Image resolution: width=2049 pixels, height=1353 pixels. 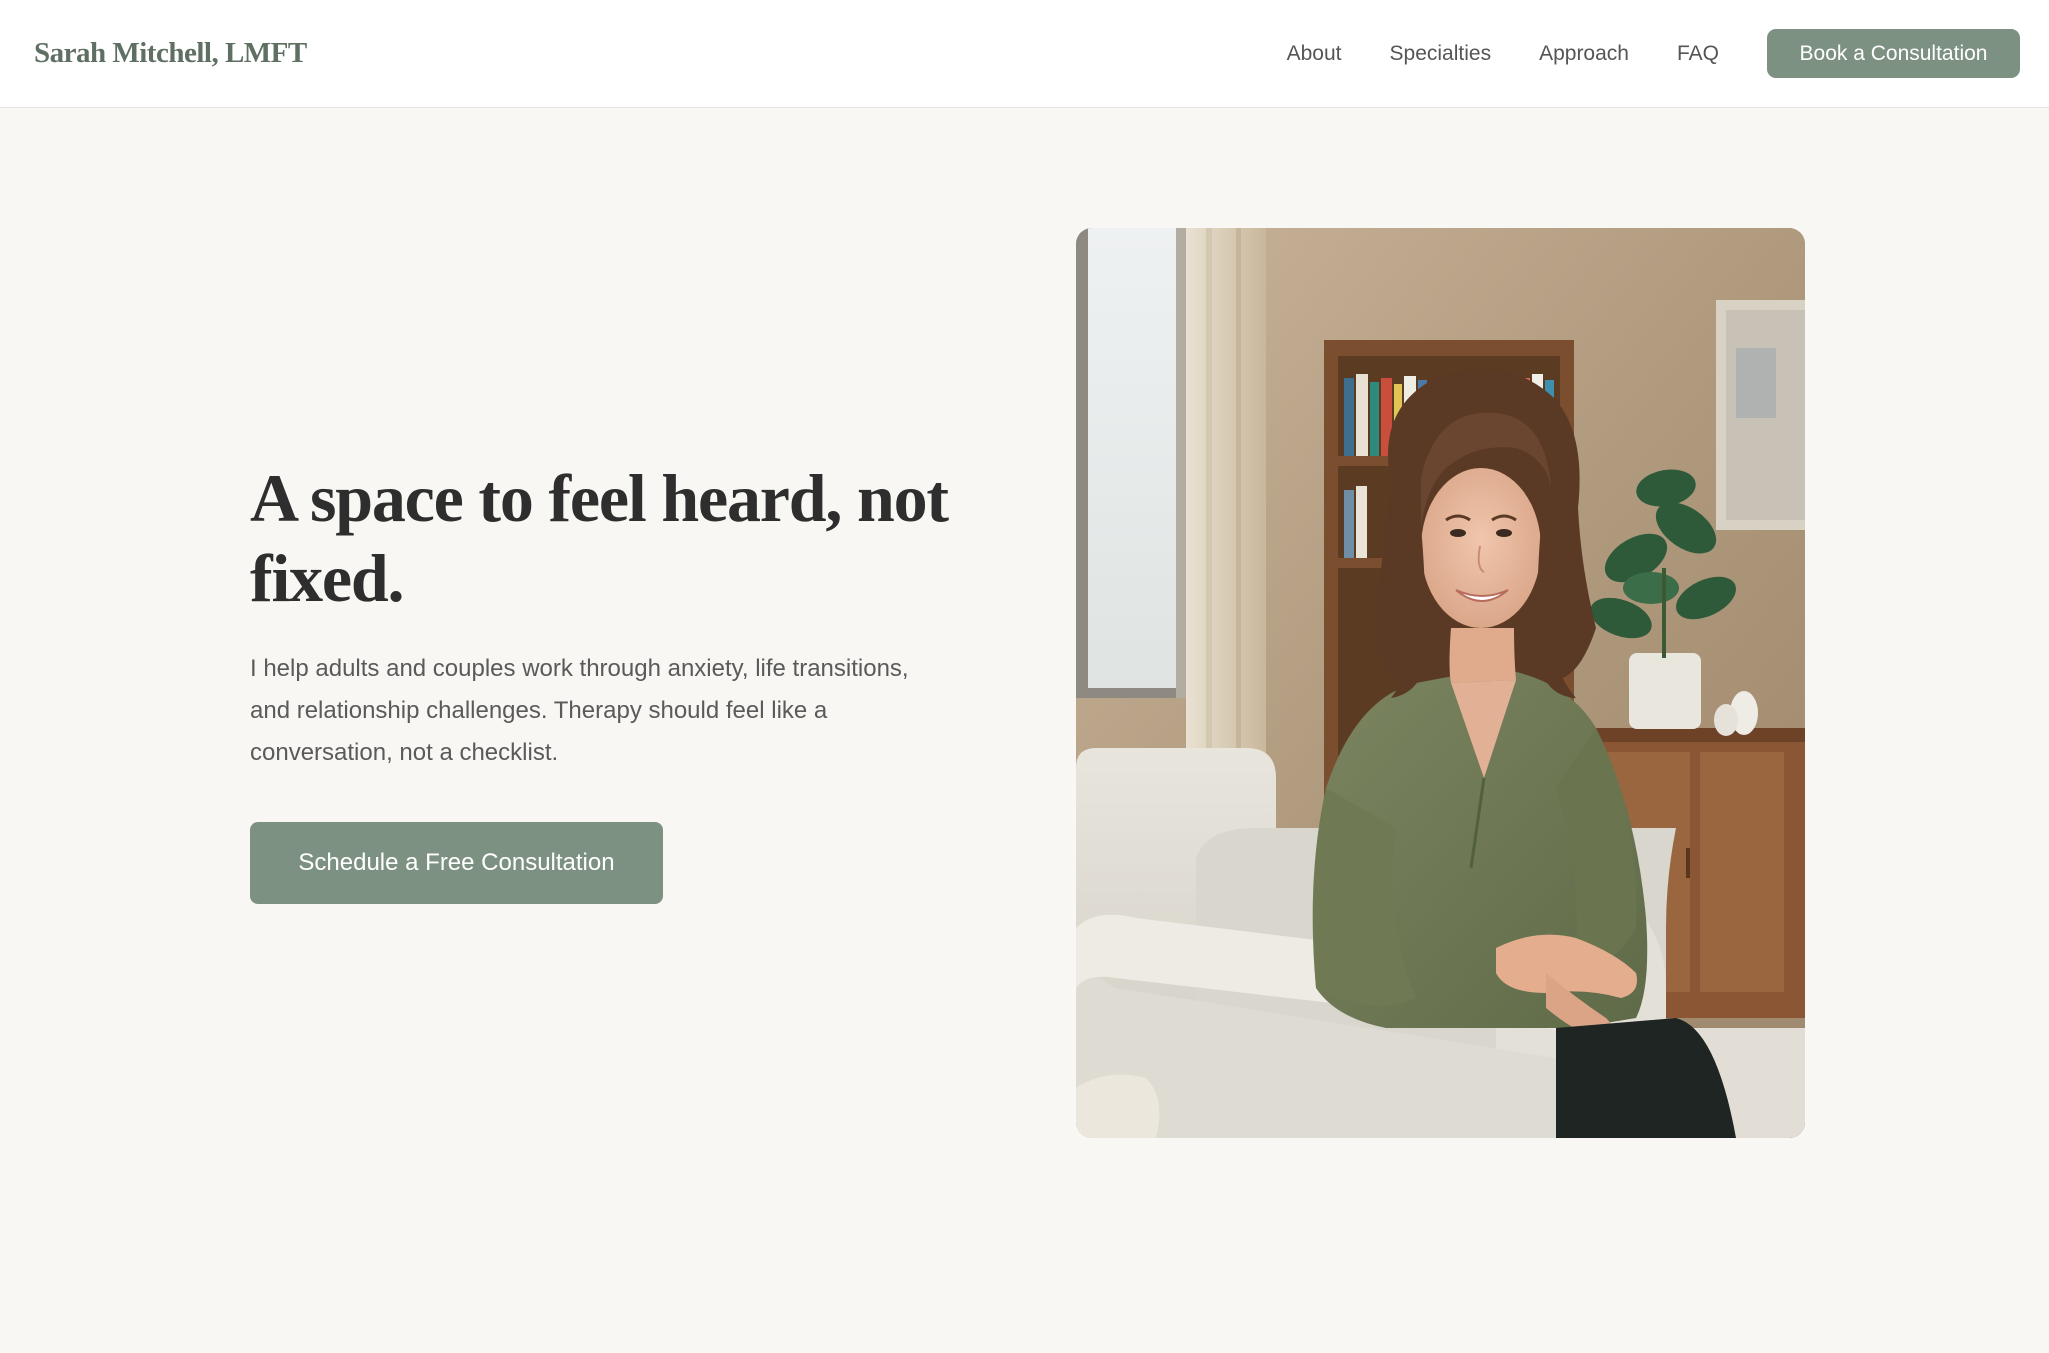 I want to click on book-consultation-button: Book a Consultation, so click(x=1893, y=53).